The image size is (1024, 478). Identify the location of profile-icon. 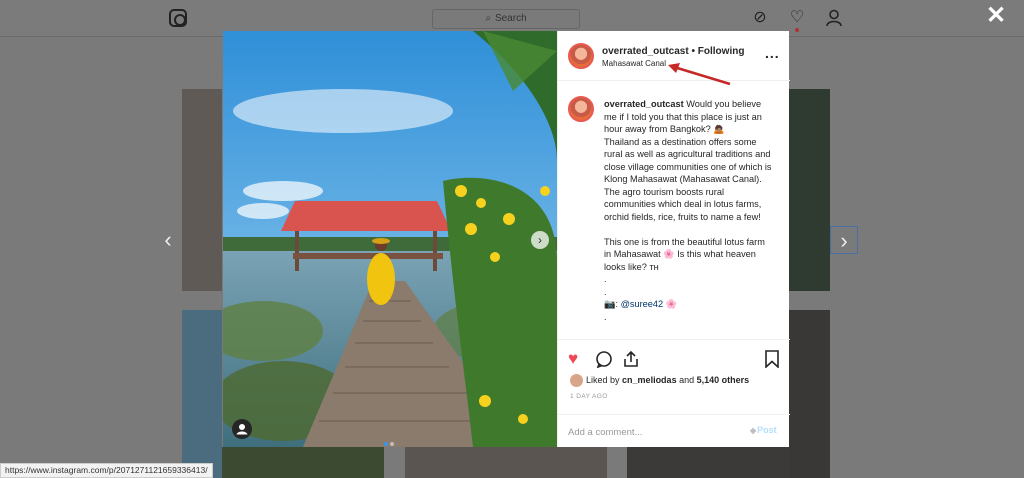
(834, 18).